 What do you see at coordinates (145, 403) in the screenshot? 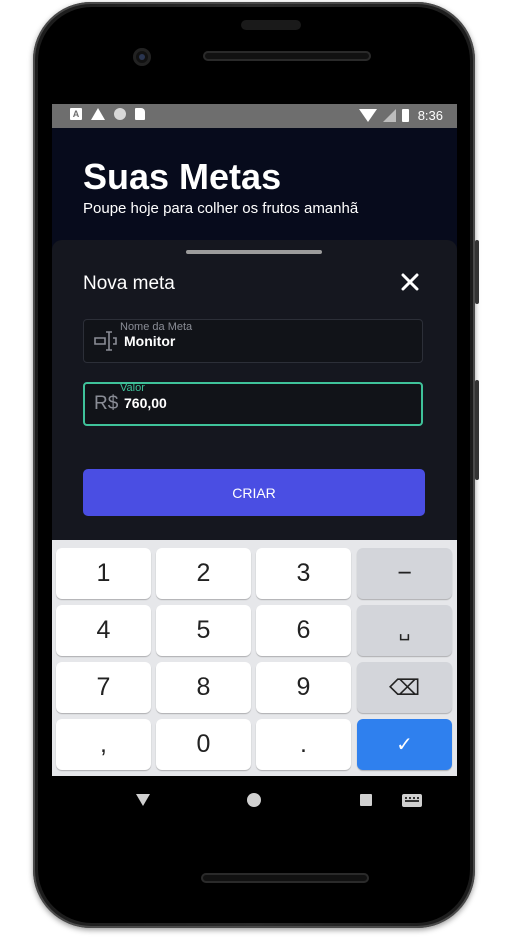
I see `goal-value-value: 760,00` at bounding box center [145, 403].